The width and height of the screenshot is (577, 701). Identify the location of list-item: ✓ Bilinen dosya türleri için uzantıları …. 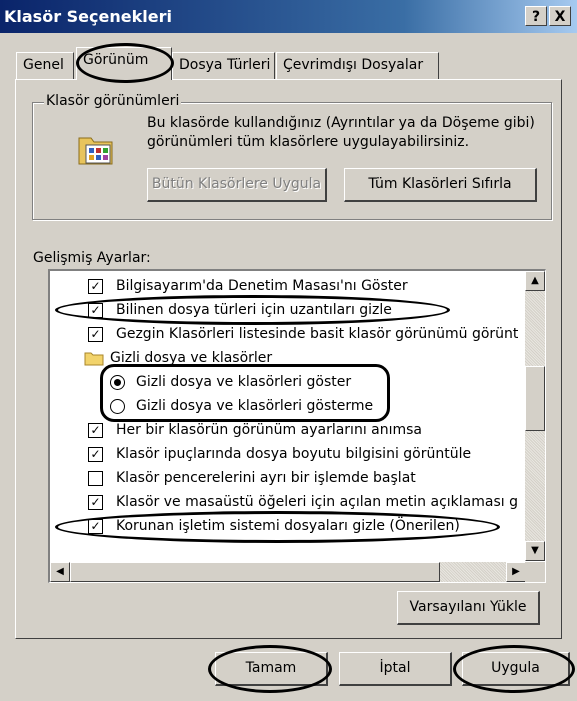
(303, 310).